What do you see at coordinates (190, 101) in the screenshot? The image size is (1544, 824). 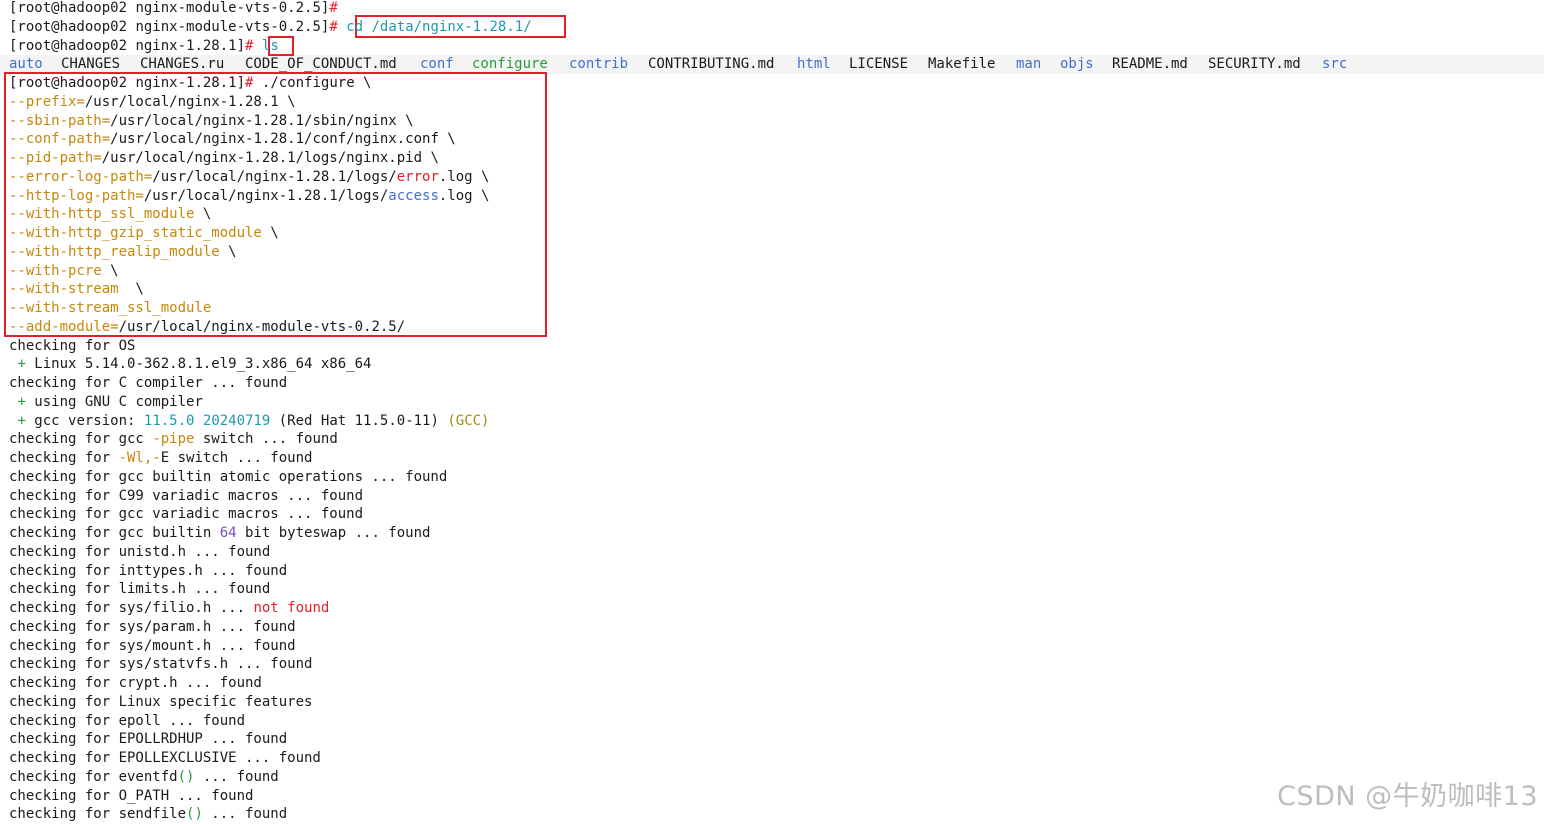 I see `configure-value: /usr/local/nginx-1.28.1 \` at bounding box center [190, 101].